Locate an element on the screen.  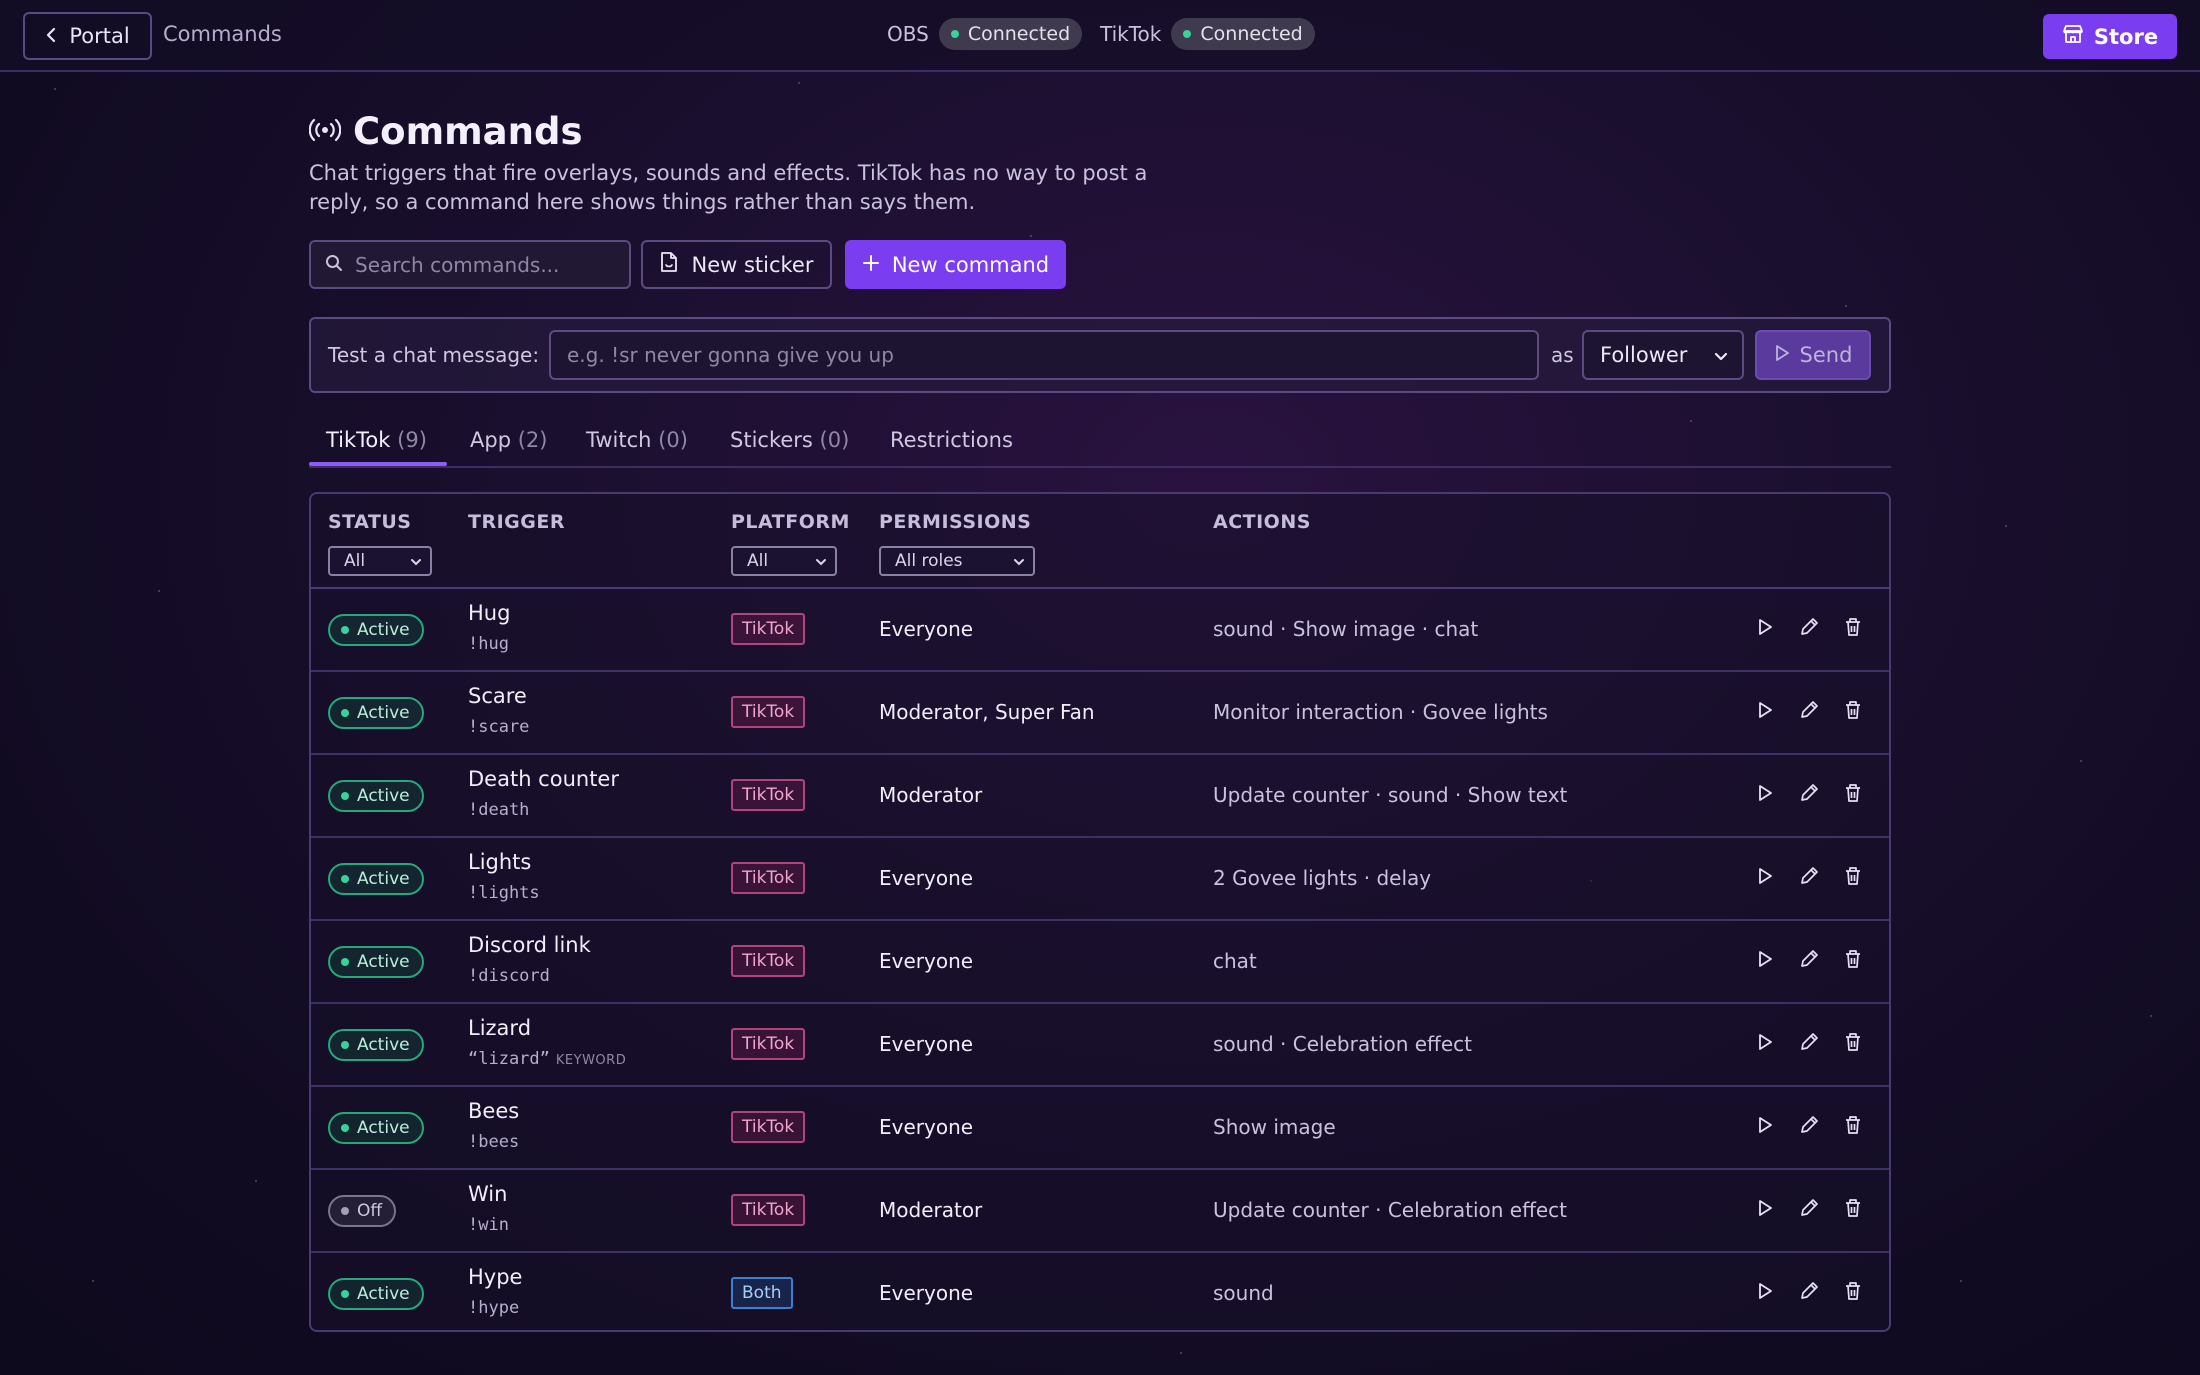
new-command-button: New command is located at coordinates (955, 264).